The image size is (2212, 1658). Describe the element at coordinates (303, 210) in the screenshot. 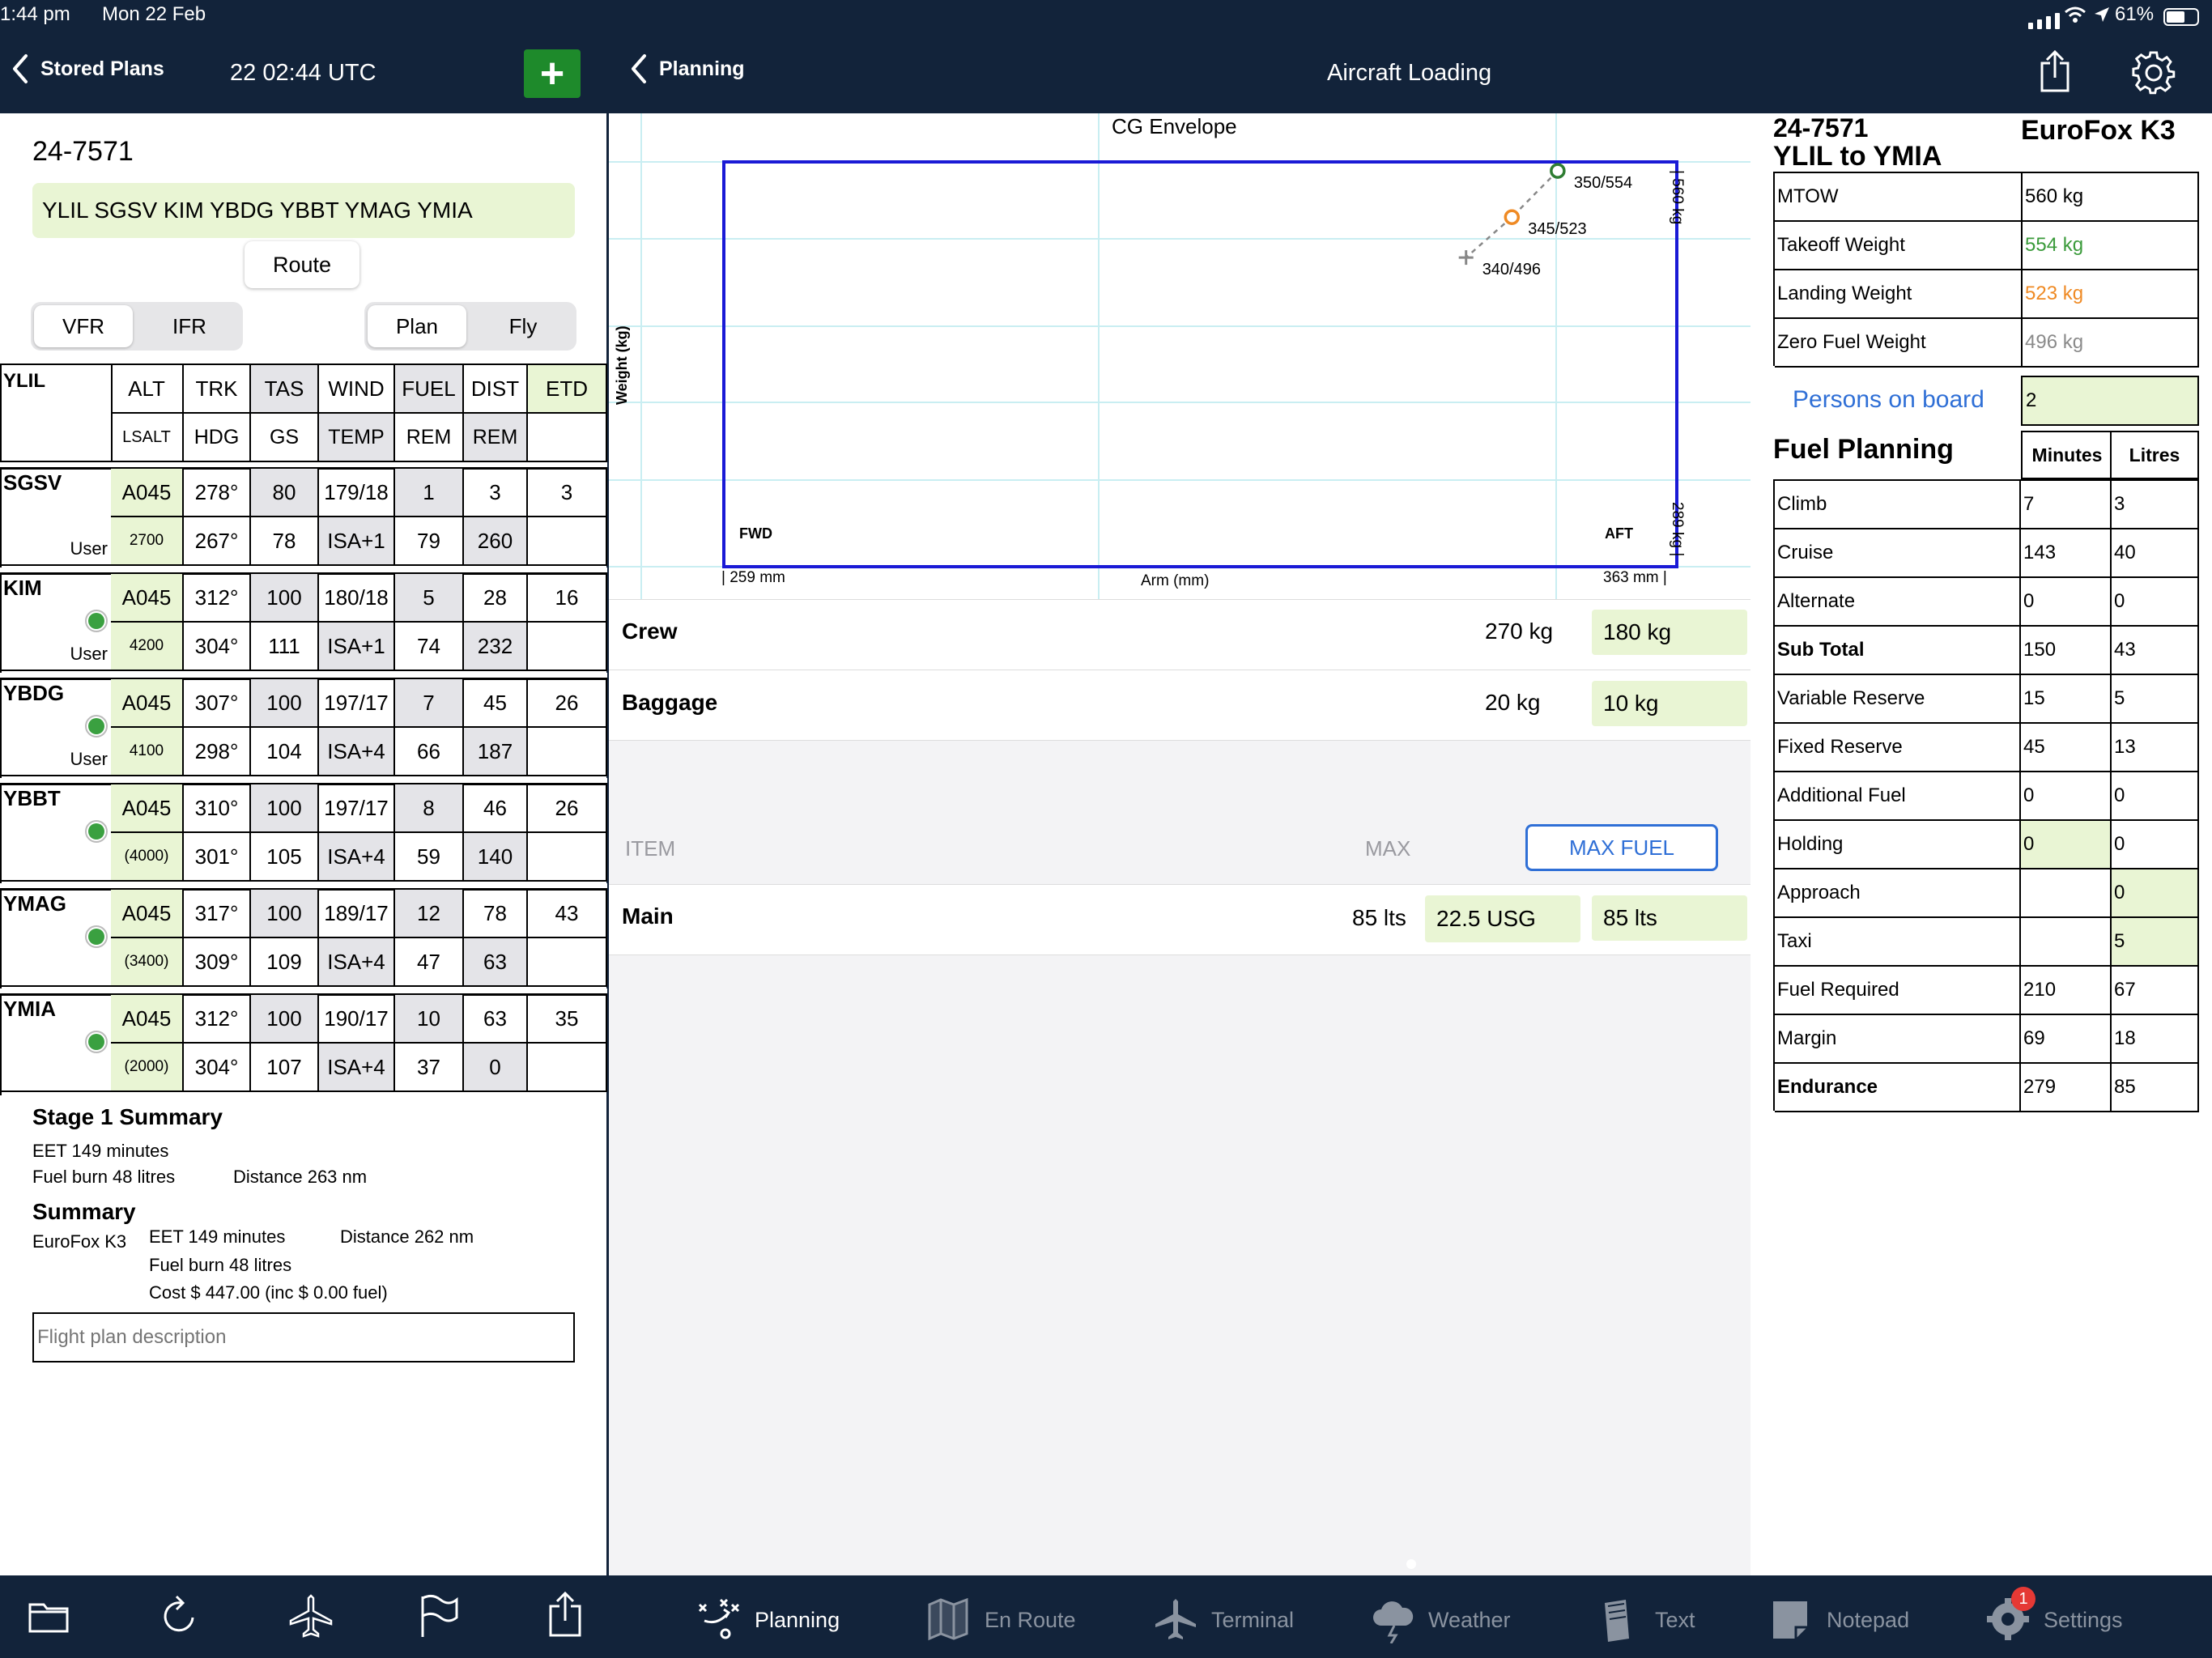

I see `route-text: YLIL SGSV KIM YBDG YBBT YMAG YMIA` at that location.